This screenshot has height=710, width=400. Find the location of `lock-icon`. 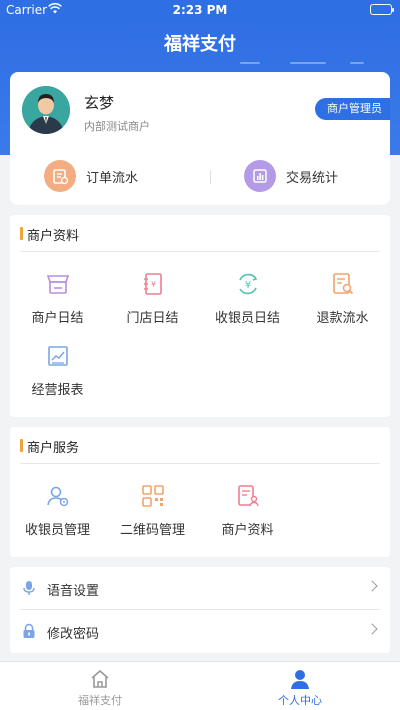

lock-icon is located at coordinates (29, 631).